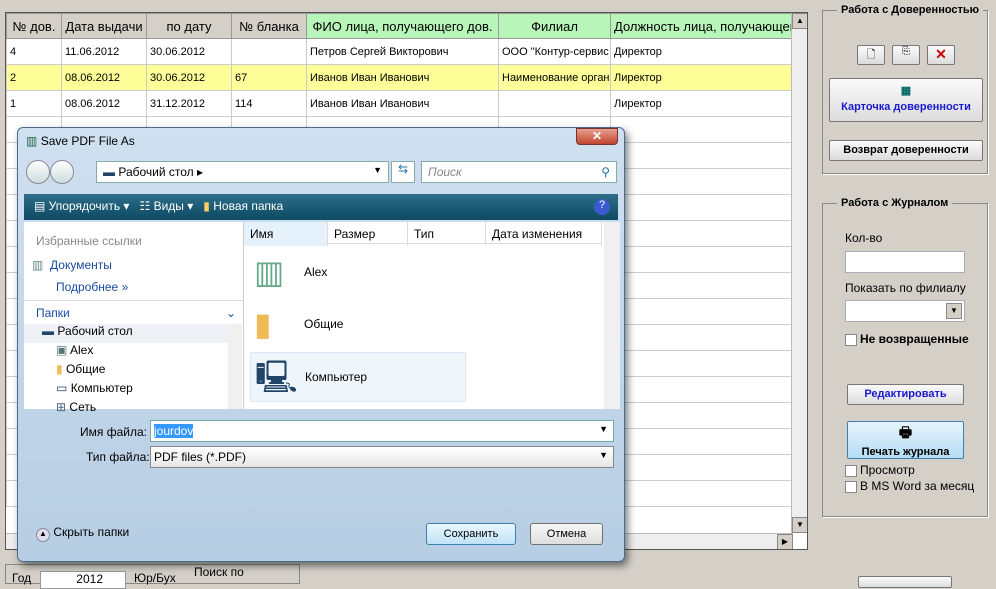  Describe the element at coordinates (34, 26) in the screenshot. I see `col-number: № дов.` at that location.